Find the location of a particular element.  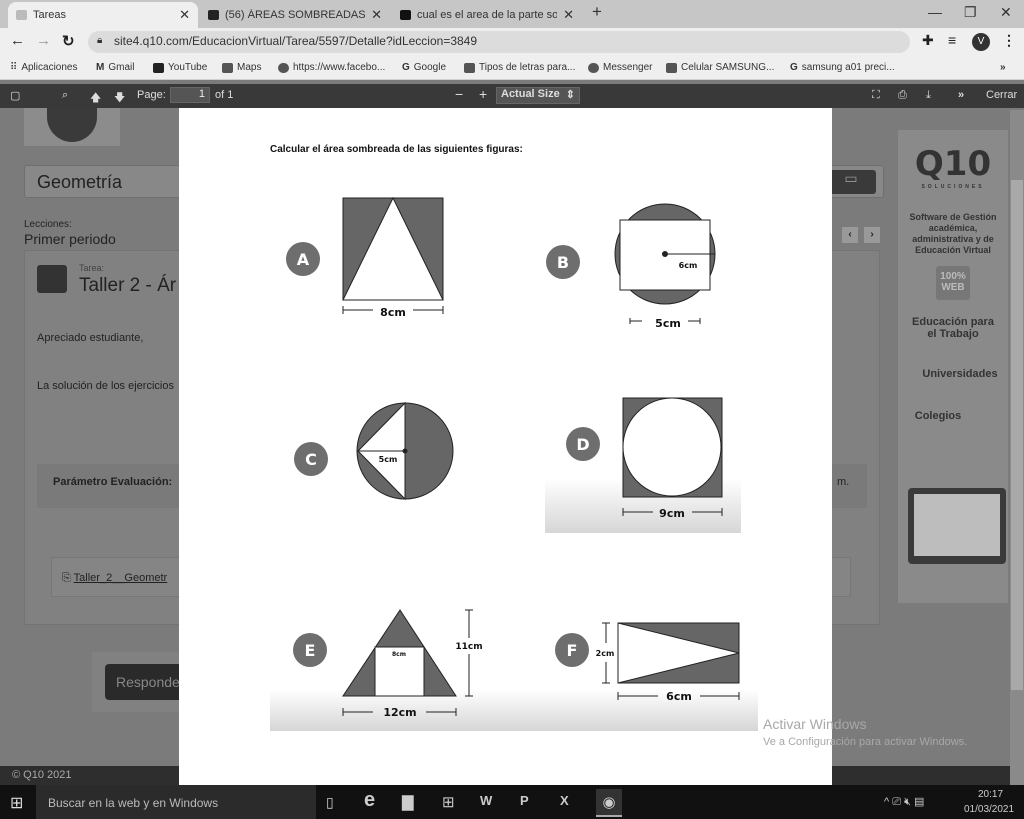

zoom-select: Actual Size ⇕ is located at coordinates (538, 95).